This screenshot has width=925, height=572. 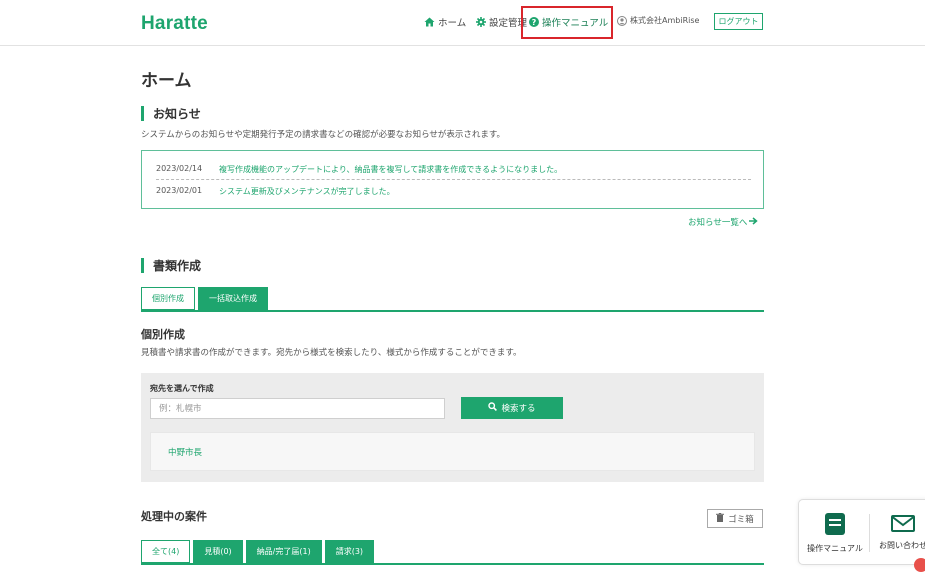 I want to click on search-button: 検索する, so click(x=512, y=408).